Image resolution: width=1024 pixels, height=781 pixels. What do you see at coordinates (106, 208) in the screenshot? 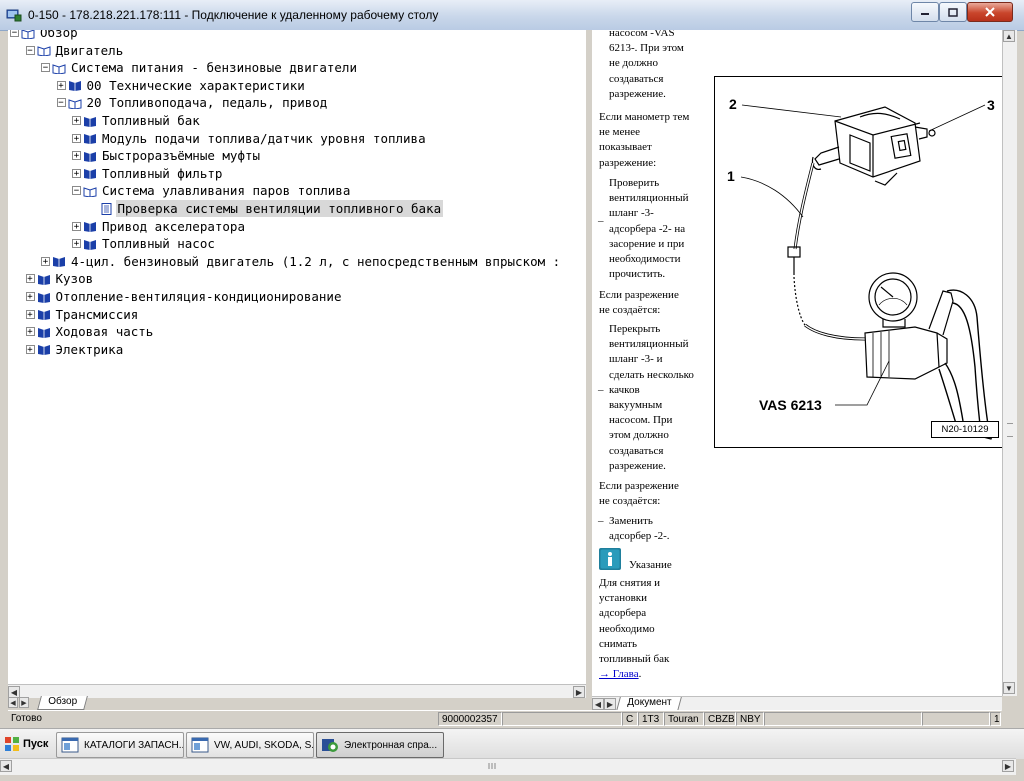
I see `document-icon` at bounding box center [106, 208].